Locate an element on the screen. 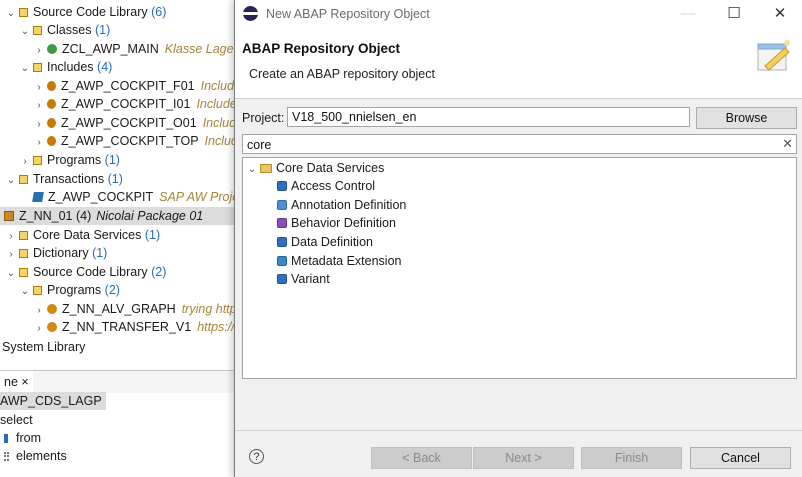 This screenshot has height=477, width=802. node-label: Core Data Services is located at coordinates (330, 168).